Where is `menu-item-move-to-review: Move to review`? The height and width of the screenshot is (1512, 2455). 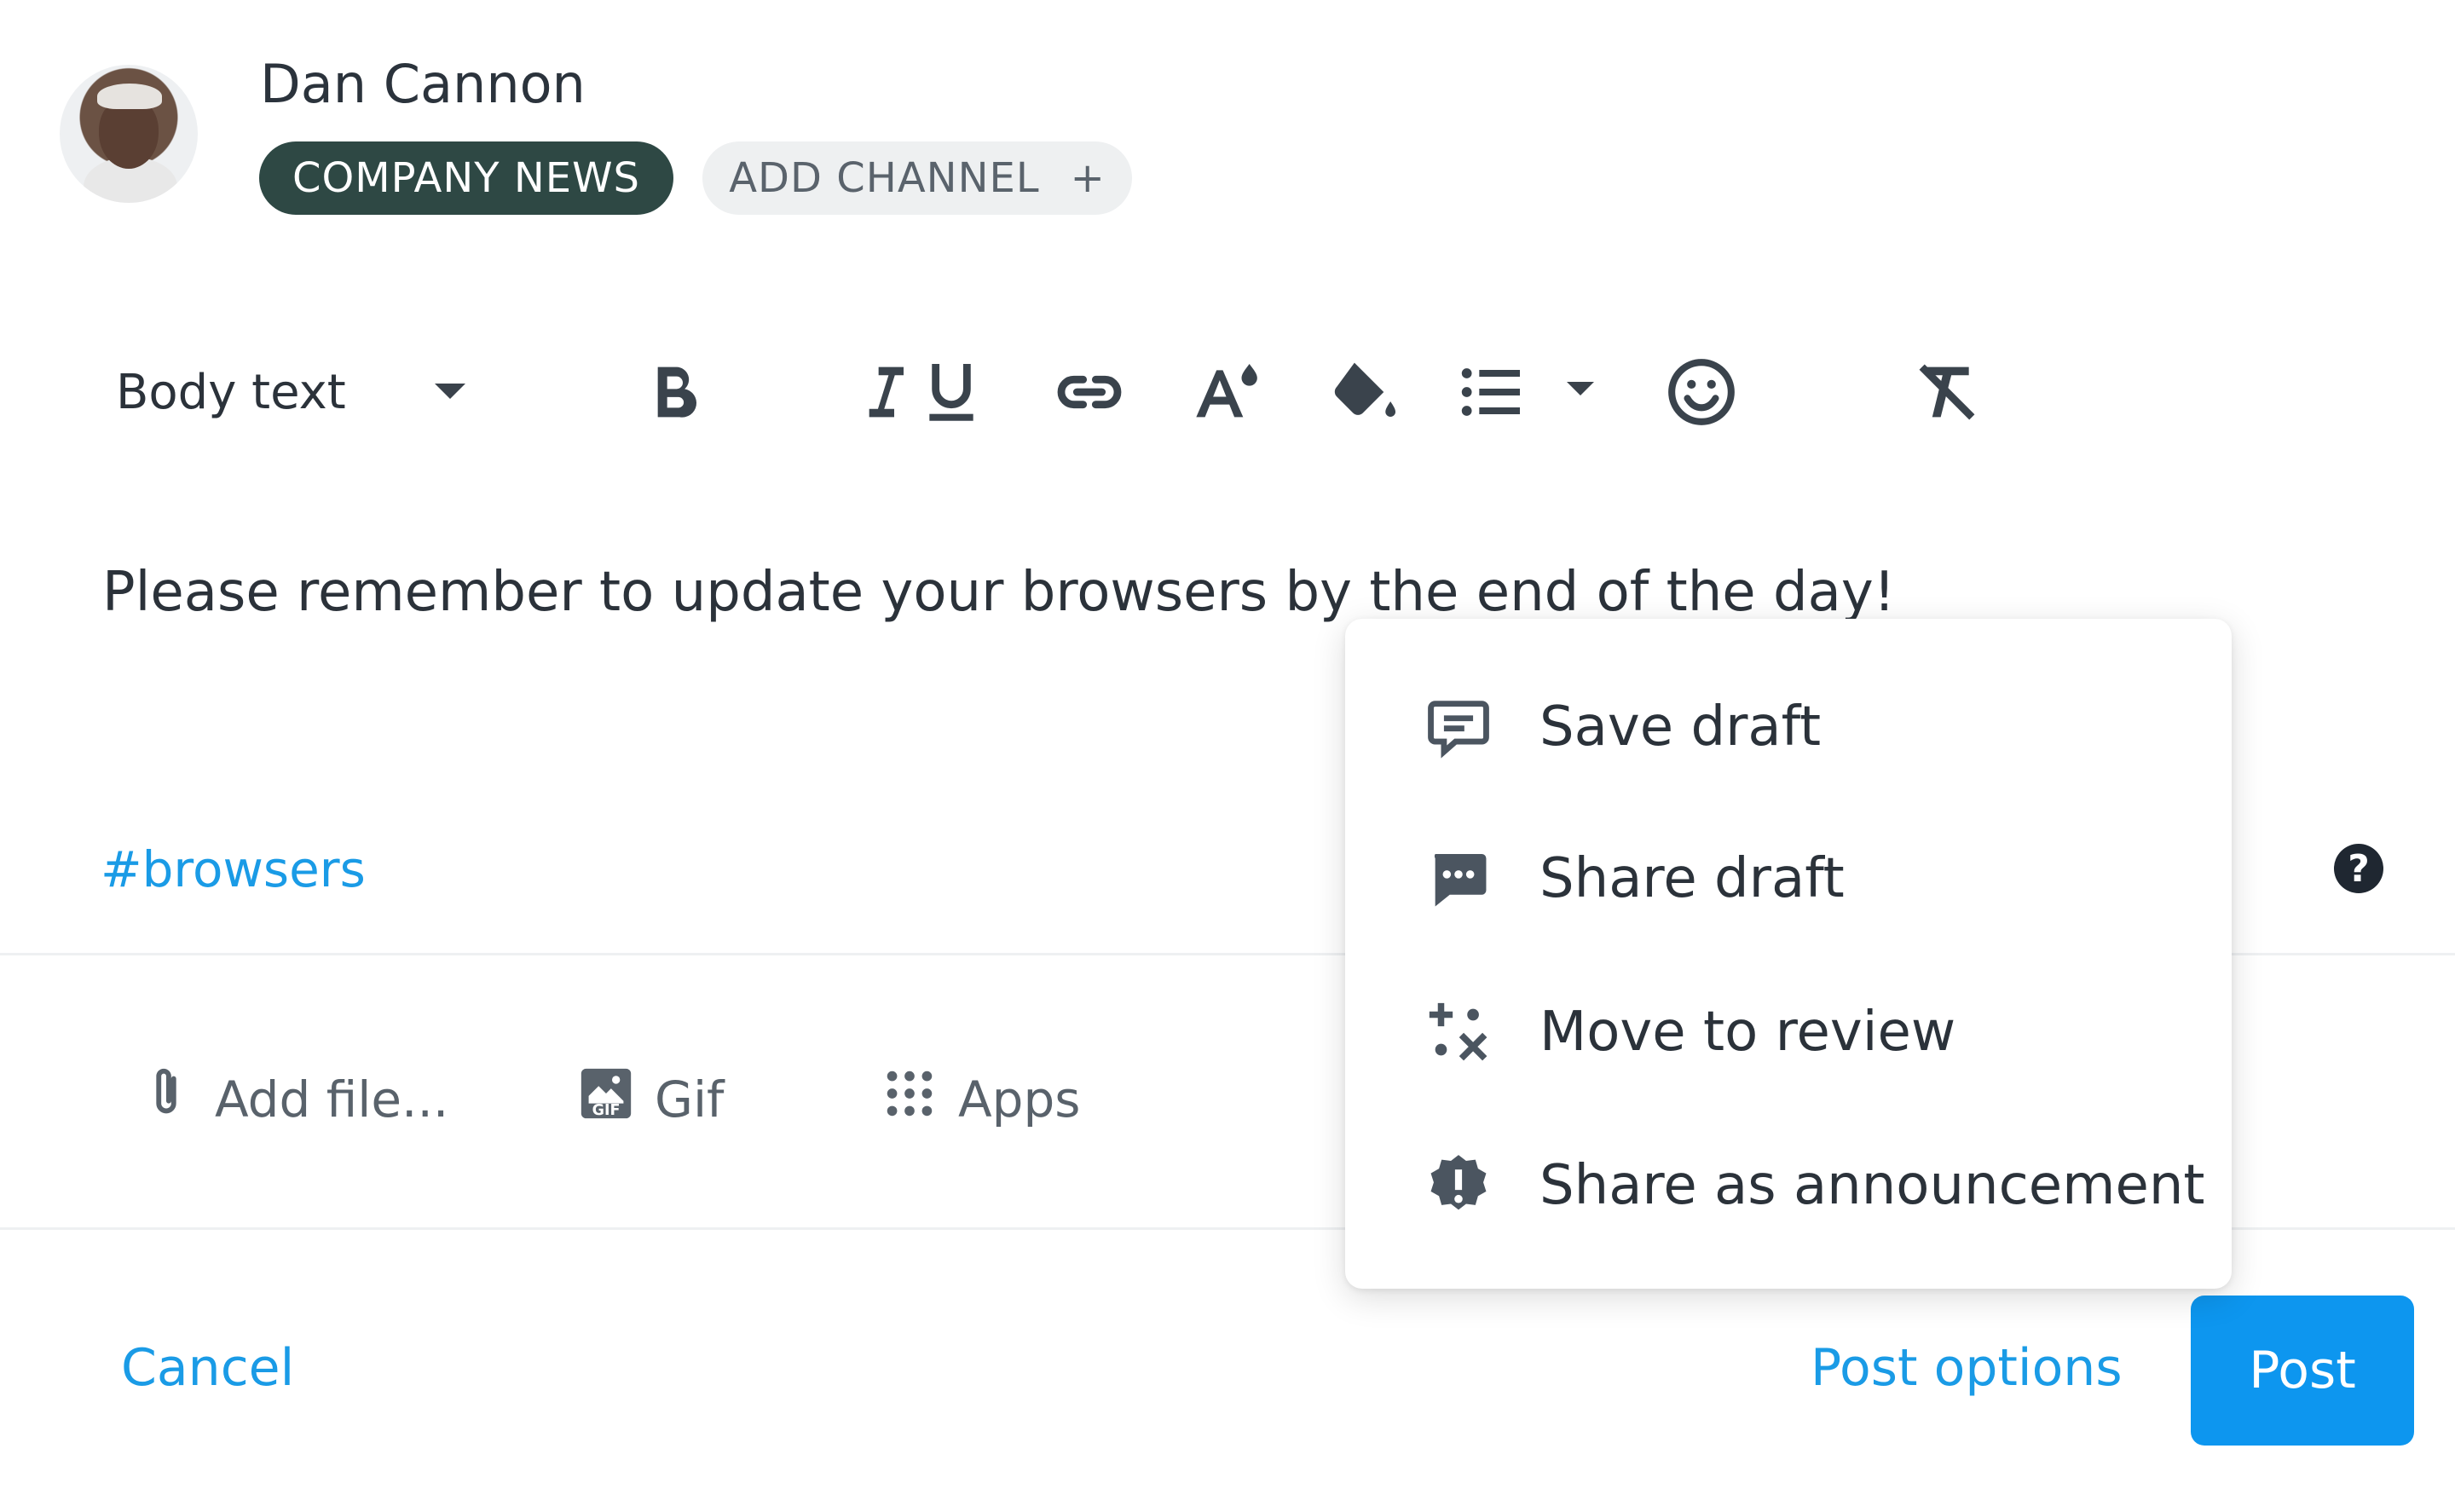 menu-item-move-to-review: Move to review is located at coordinates (1788, 1032).